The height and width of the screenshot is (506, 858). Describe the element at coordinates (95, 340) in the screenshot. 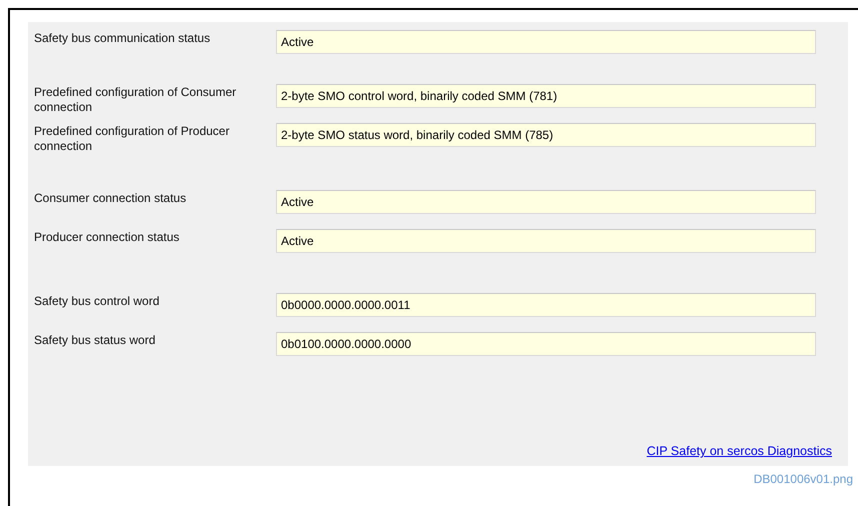

I see `field-label: Safety bus status word` at that location.